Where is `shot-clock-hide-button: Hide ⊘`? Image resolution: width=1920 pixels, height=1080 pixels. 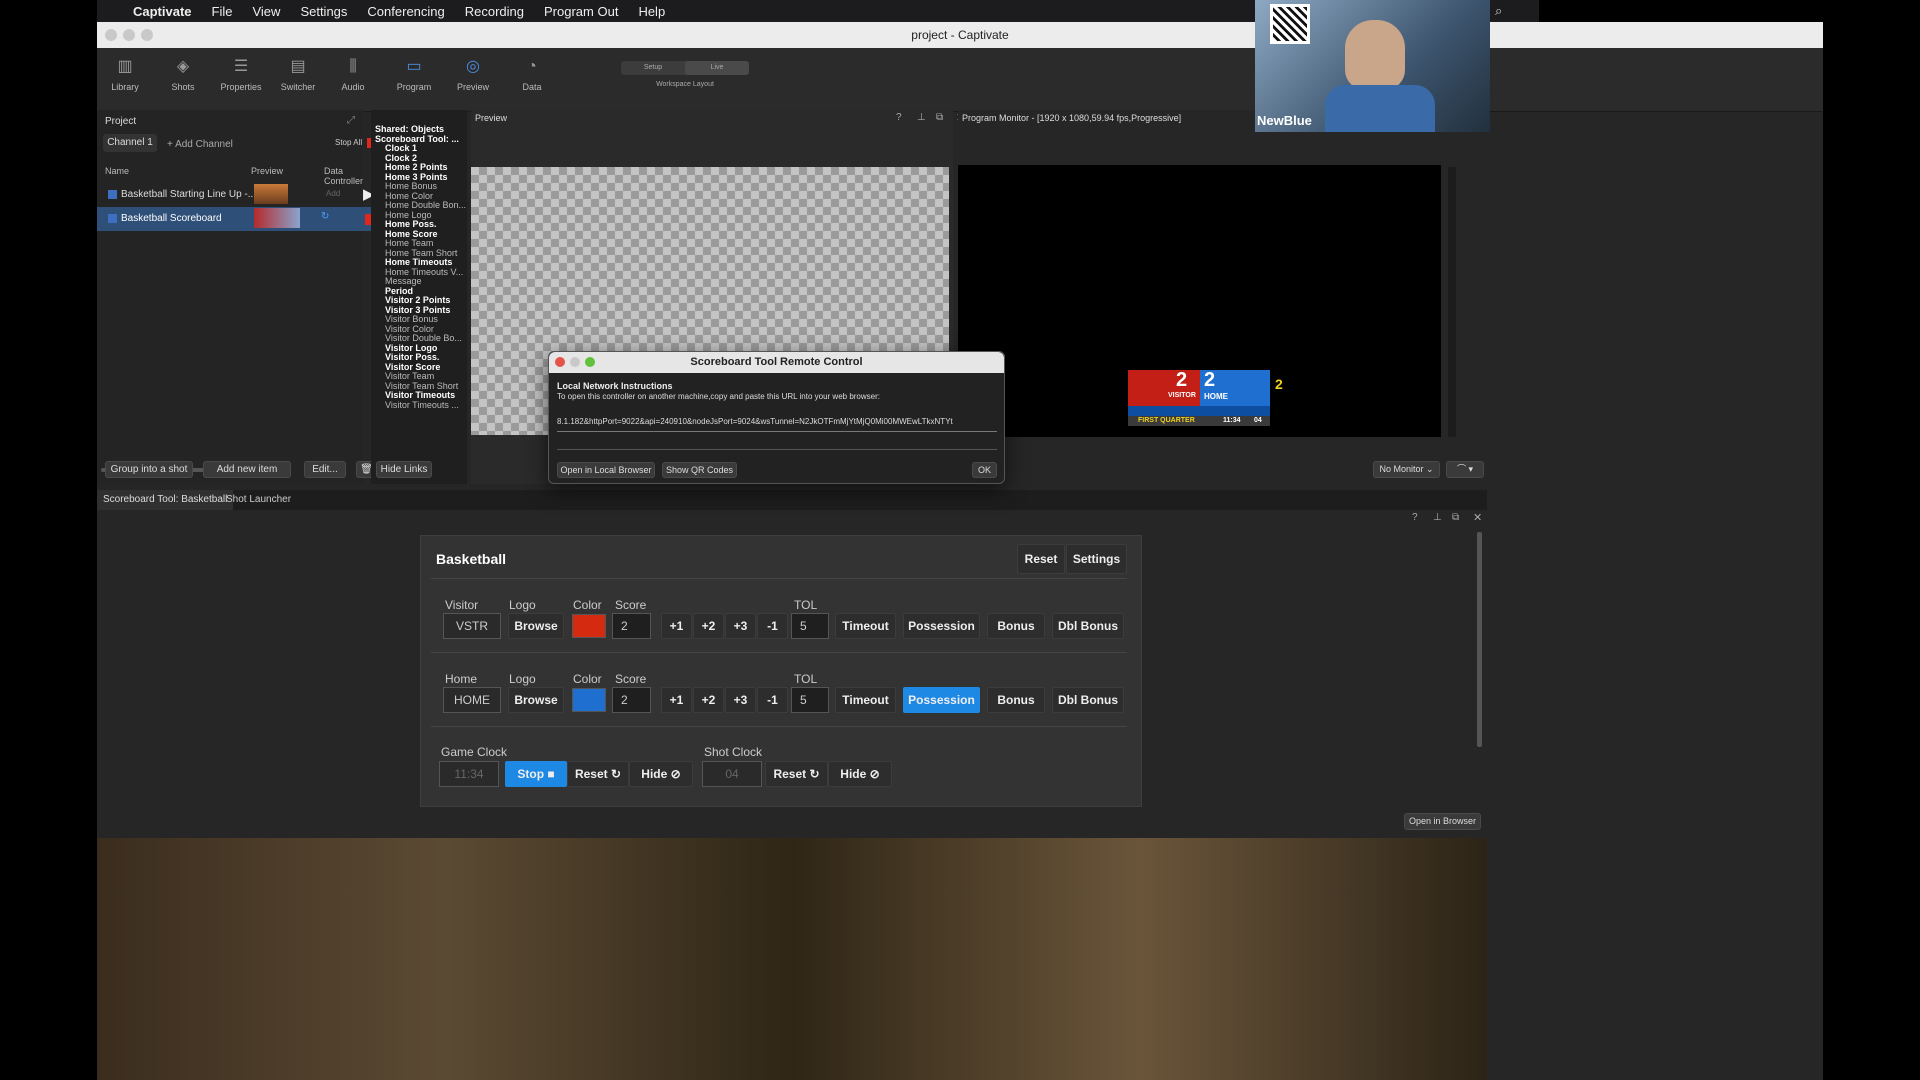 shot-clock-hide-button: Hide ⊘ is located at coordinates (860, 774).